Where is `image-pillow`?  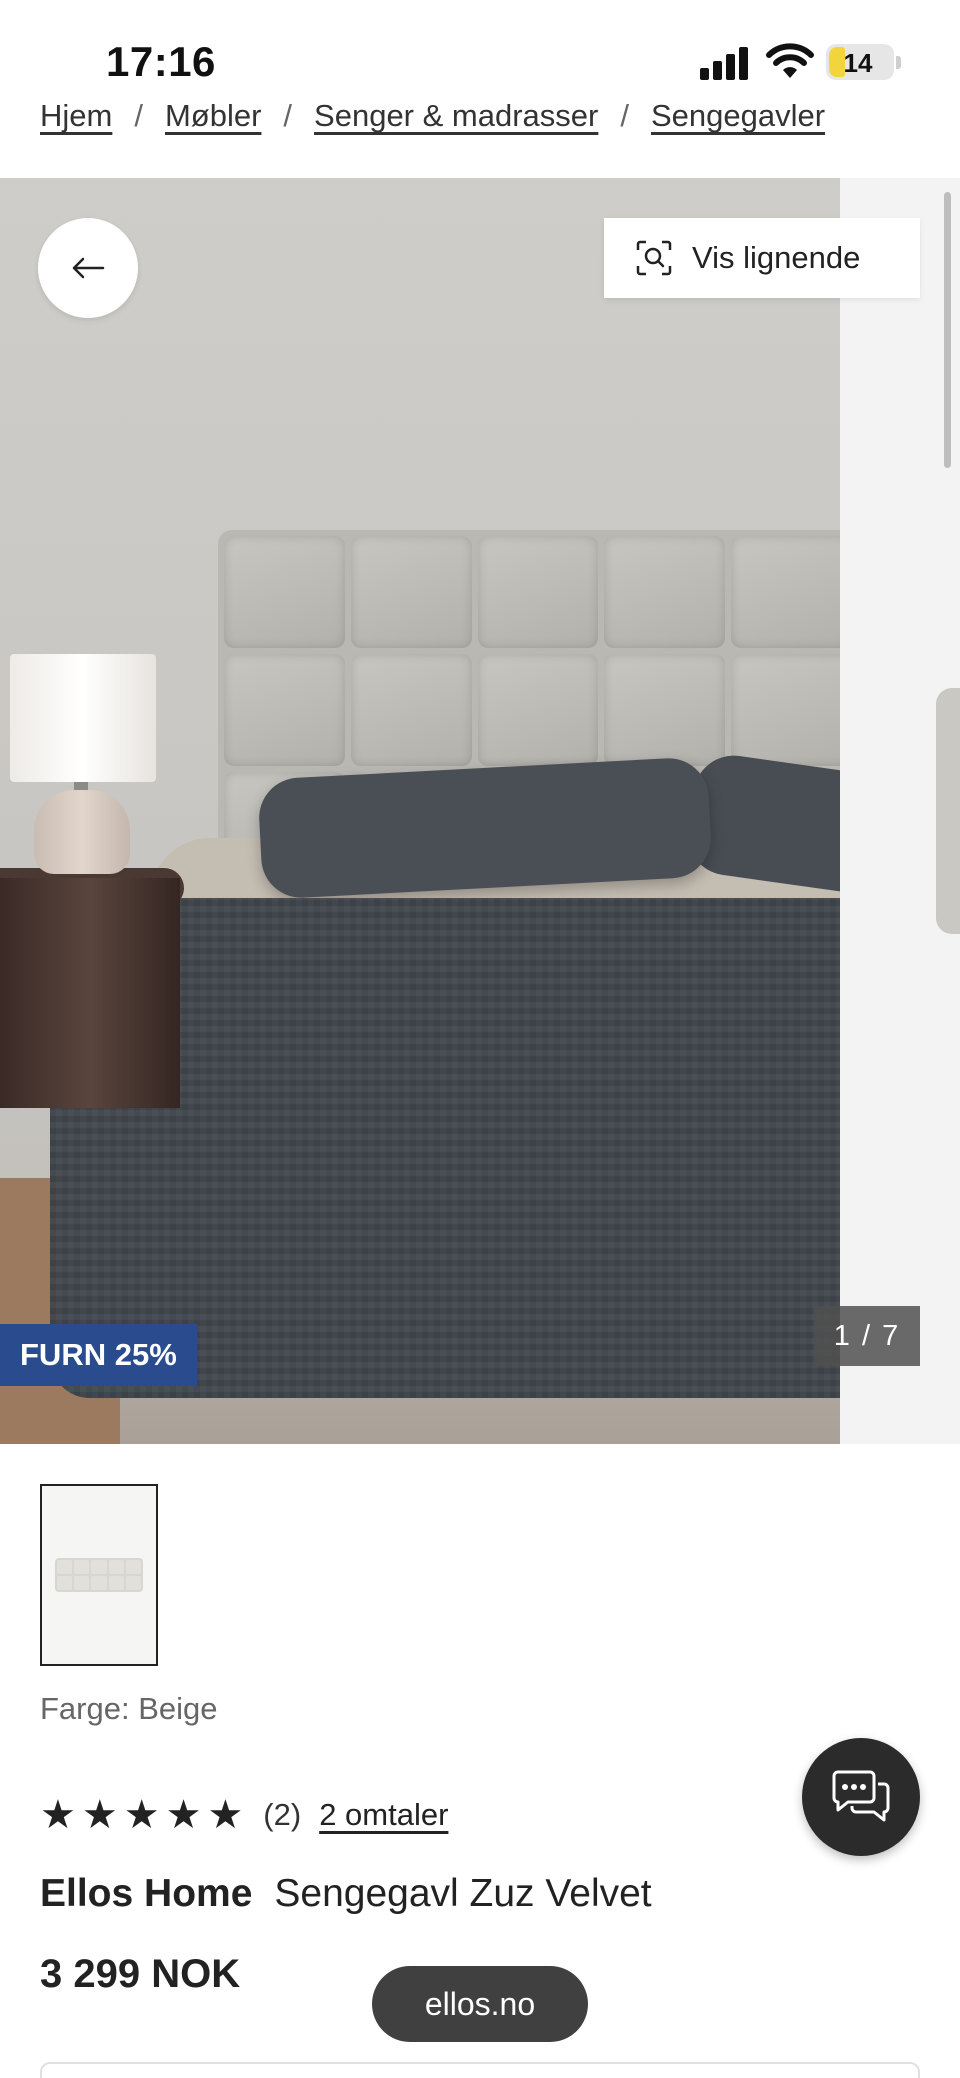
image-pillow is located at coordinates (485, 828).